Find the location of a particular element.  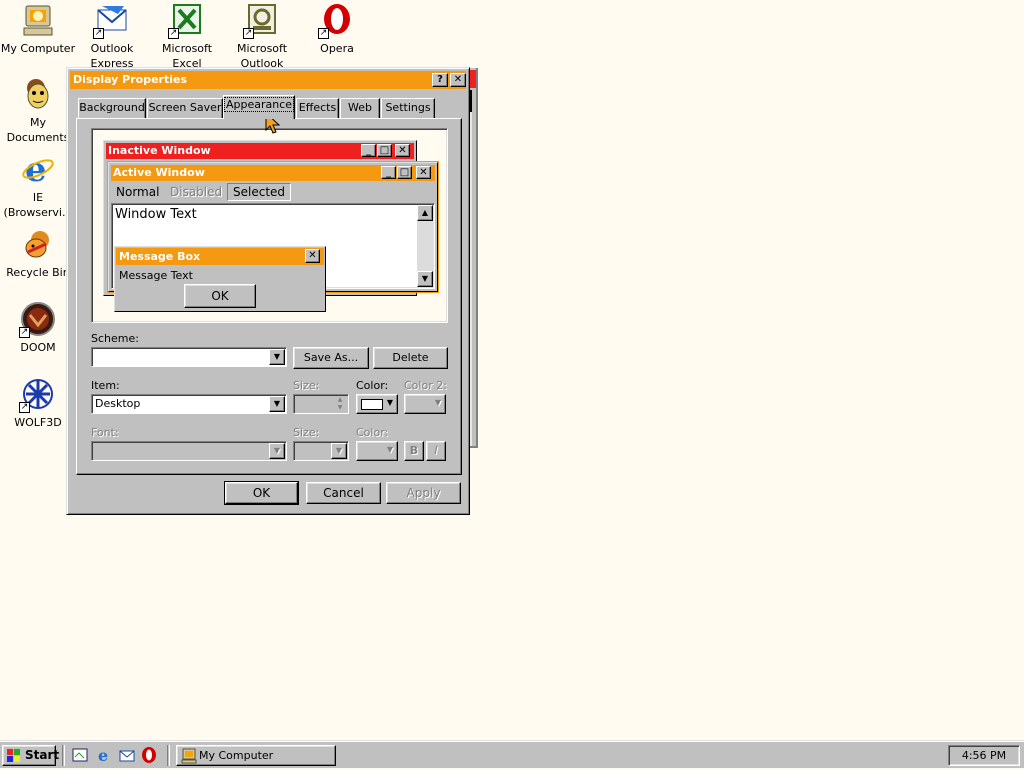

tab-label: Screen Saver is located at coordinates (185, 107).